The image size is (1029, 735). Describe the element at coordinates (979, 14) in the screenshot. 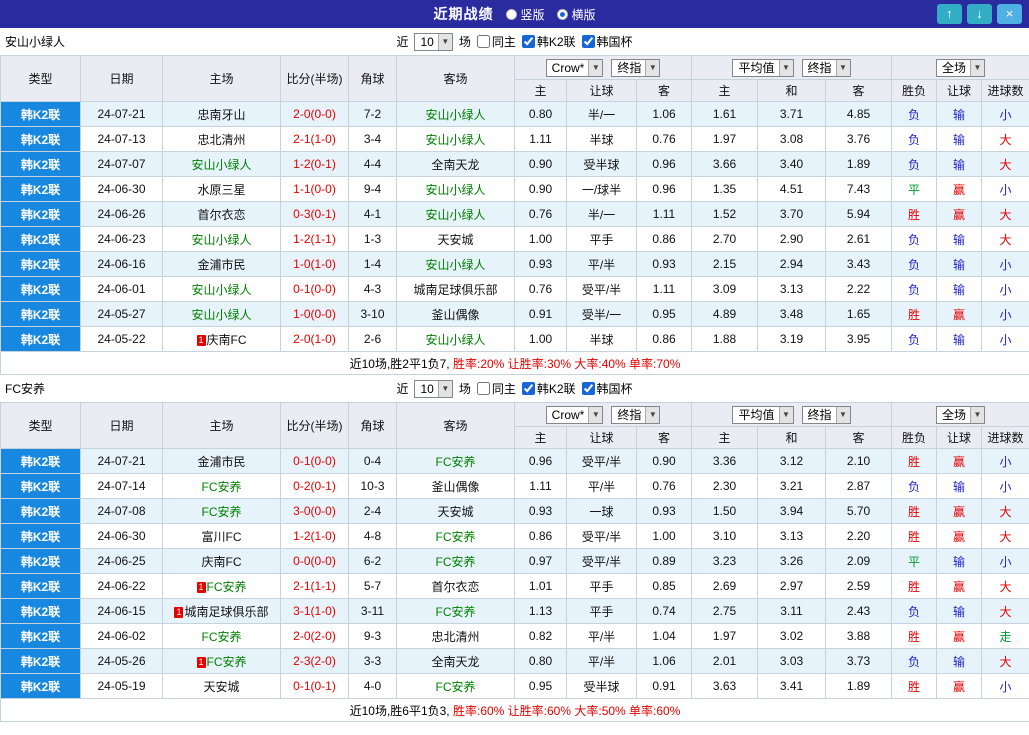

I see `move-down-button: ↓` at that location.